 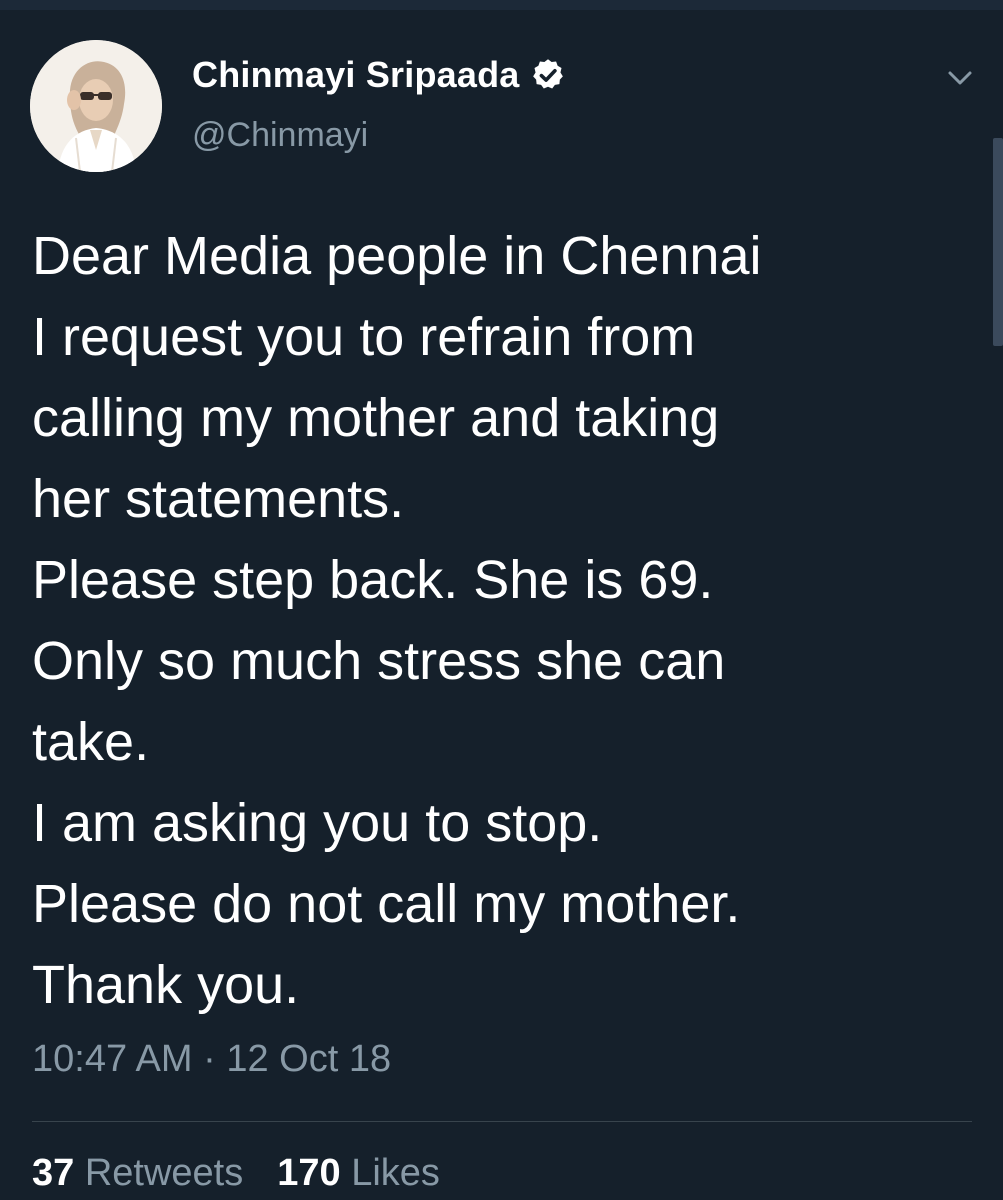 I want to click on retweets-stat: 37 Retweets, so click(x=137, y=1173).